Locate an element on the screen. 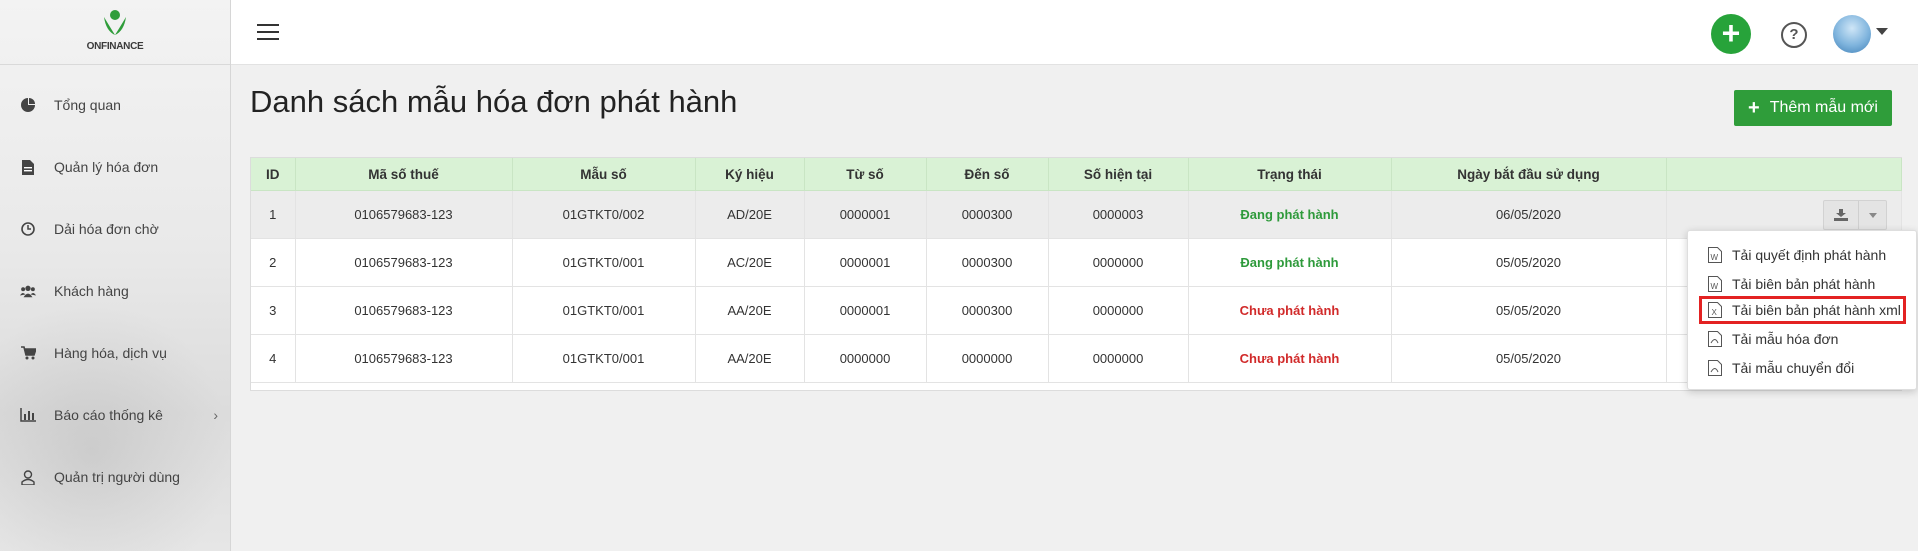 The width and height of the screenshot is (1918, 551). logo-icon is located at coordinates (115, 22).